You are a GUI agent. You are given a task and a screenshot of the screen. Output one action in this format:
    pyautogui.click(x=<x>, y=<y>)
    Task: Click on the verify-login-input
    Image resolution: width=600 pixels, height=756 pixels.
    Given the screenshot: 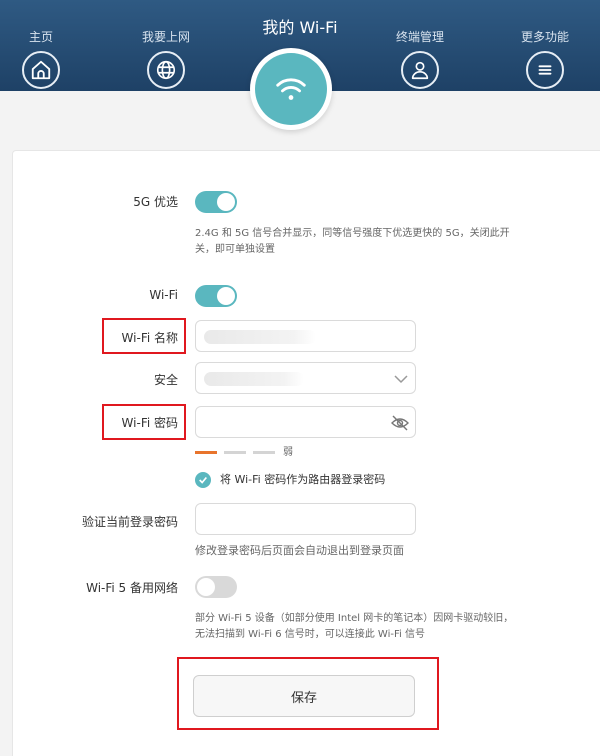 What is the action you would take?
    pyautogui.click(x=305, y=519)
    